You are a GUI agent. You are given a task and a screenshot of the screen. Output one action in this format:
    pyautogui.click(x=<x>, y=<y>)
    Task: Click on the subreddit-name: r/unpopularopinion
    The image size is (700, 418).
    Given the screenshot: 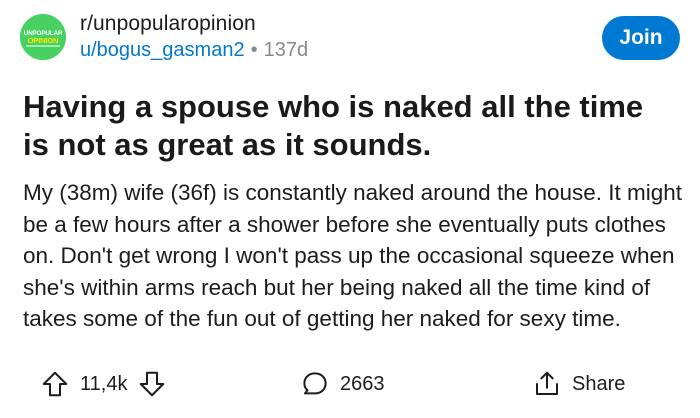 What is the action you would take?
    pyautogui.click(x=168, y=24)
    